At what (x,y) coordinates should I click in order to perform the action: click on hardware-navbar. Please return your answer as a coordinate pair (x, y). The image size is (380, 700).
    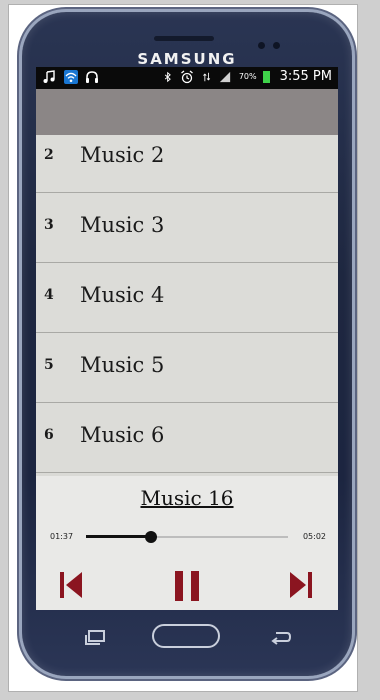
    Looking at the image, I should click on (187, 643).